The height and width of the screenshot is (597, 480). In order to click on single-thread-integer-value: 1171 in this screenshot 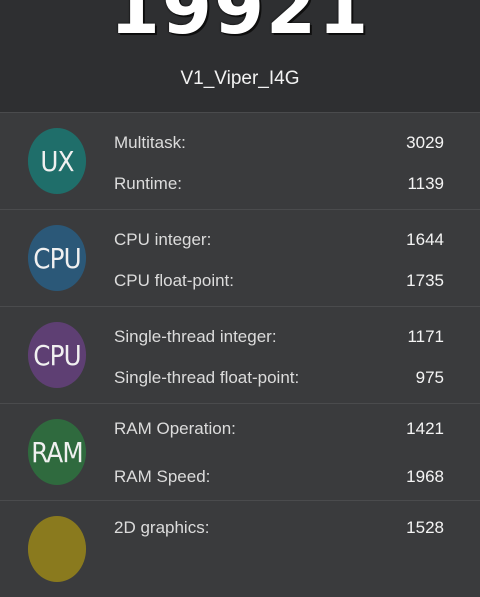, I will do `click(425, 336)`.